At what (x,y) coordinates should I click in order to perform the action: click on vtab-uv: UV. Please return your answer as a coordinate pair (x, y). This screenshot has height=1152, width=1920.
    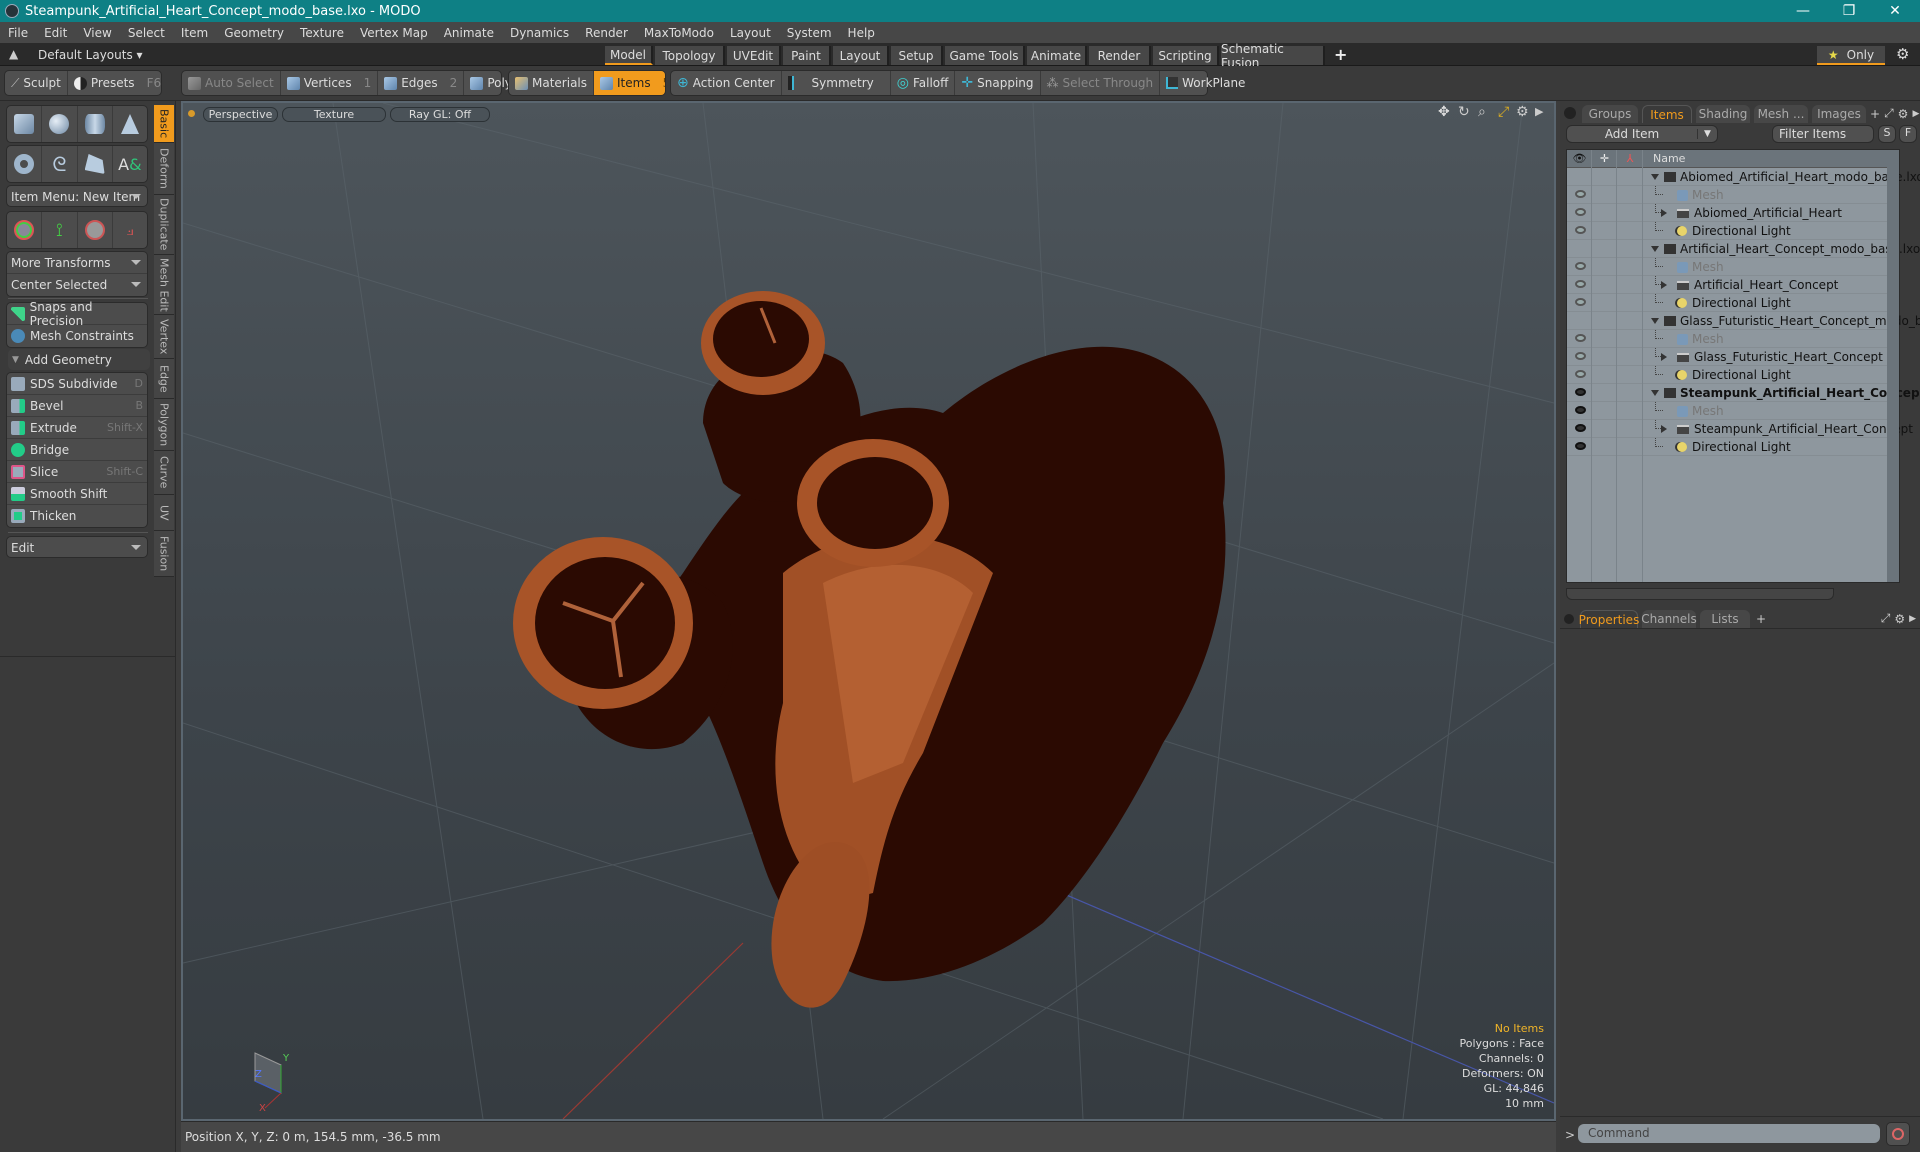
    Looking at the image, I should click on (164, 513).